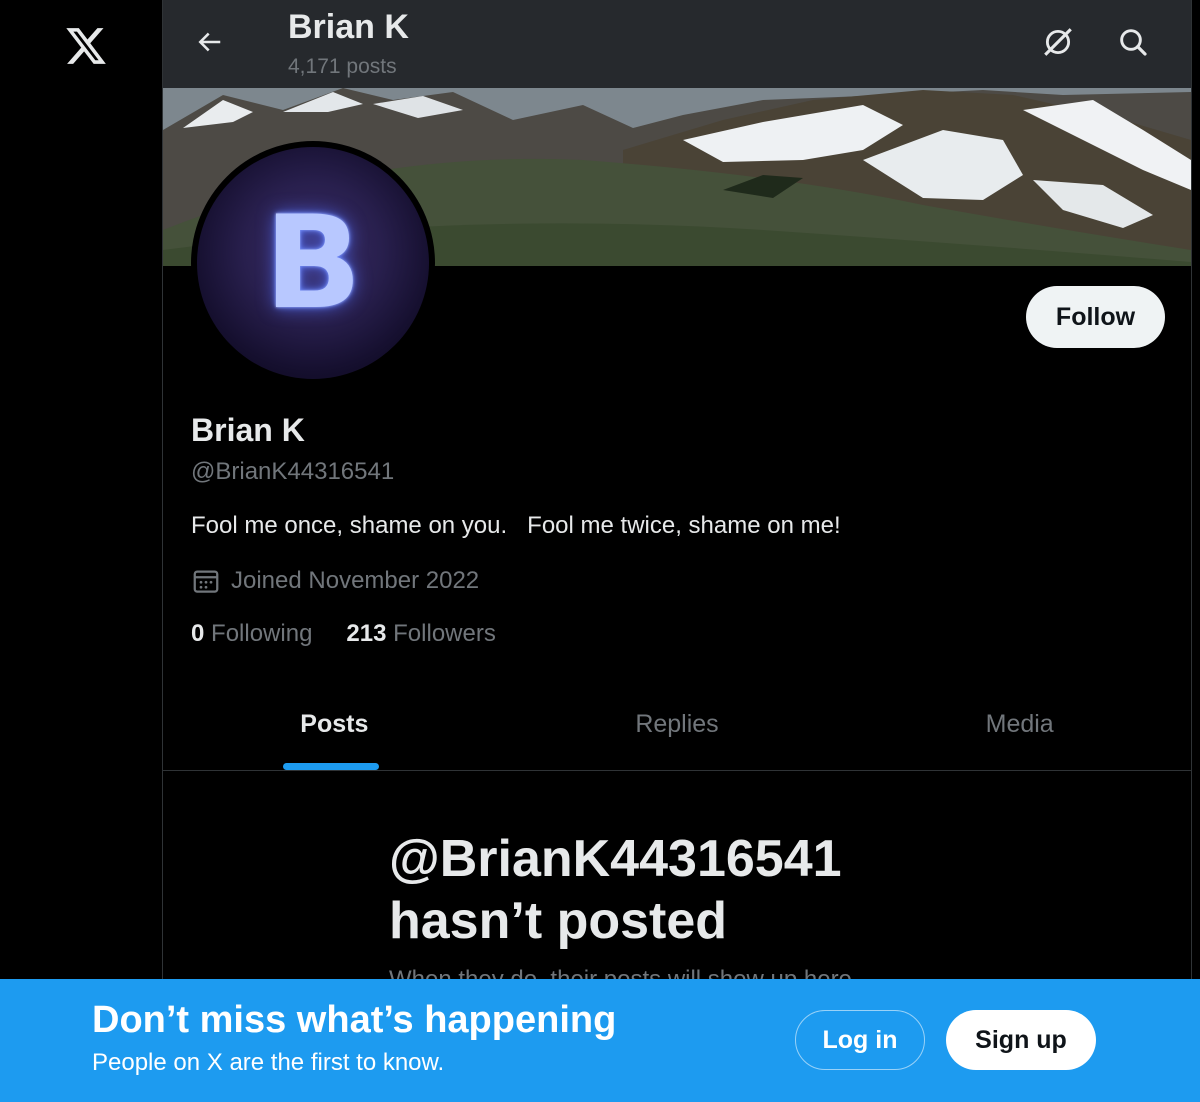 This screenshot has height=1102, width=1200. What do you see at coordinates (1191, 551) in the screenshot?
I see `divider-right` at bounding box center [1191, 551].